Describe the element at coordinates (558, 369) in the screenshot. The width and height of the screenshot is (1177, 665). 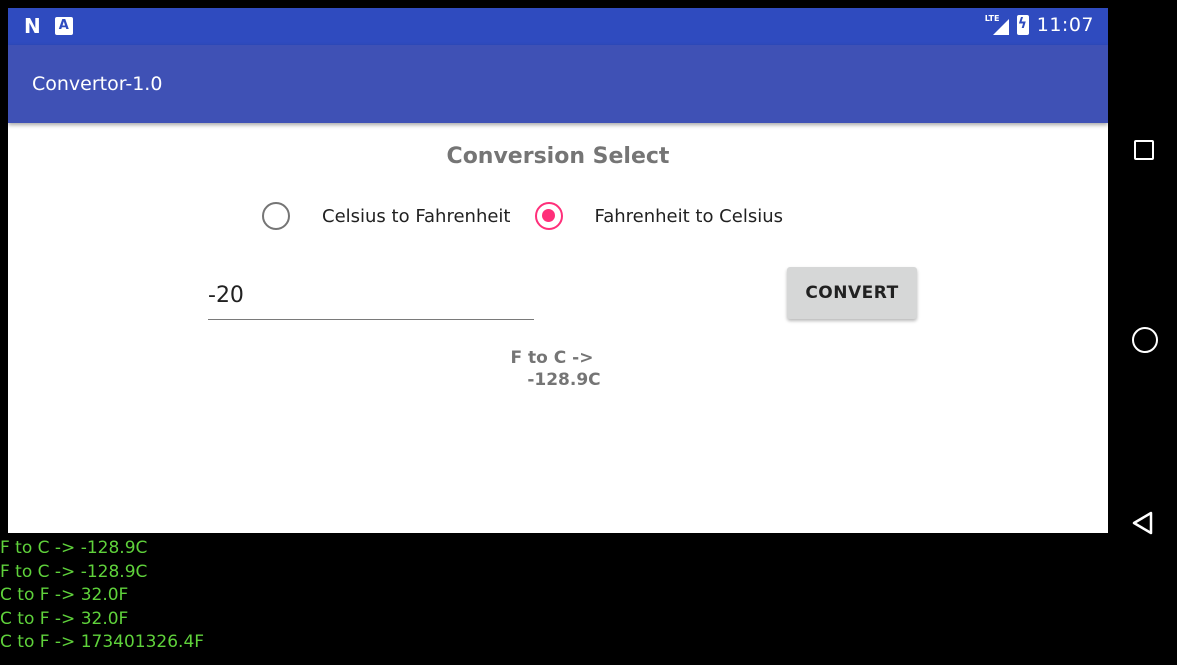
I see `result-text: F to C -> -128.9C` at that location.